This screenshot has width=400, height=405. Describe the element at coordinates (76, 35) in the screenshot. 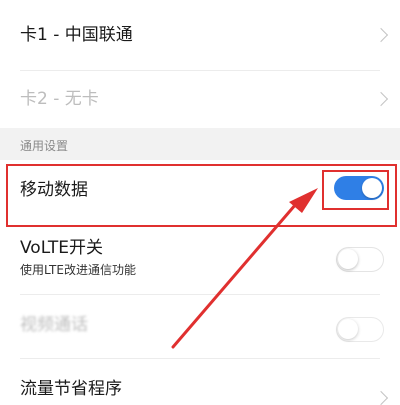

I see `sim-card-1-label: 卡1 - 中国联通` at that location.